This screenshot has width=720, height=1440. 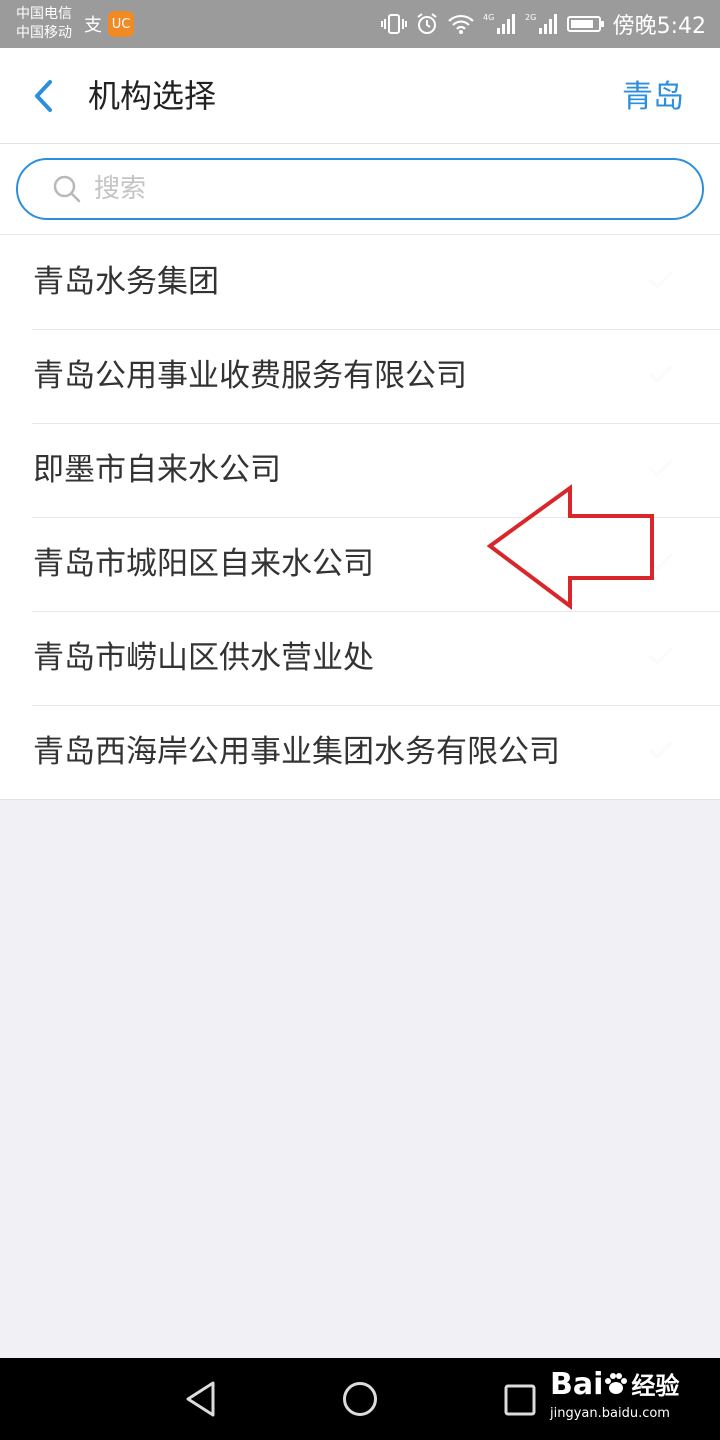 I want to click on signal-icon: 4G, so click(x=499, y=23).